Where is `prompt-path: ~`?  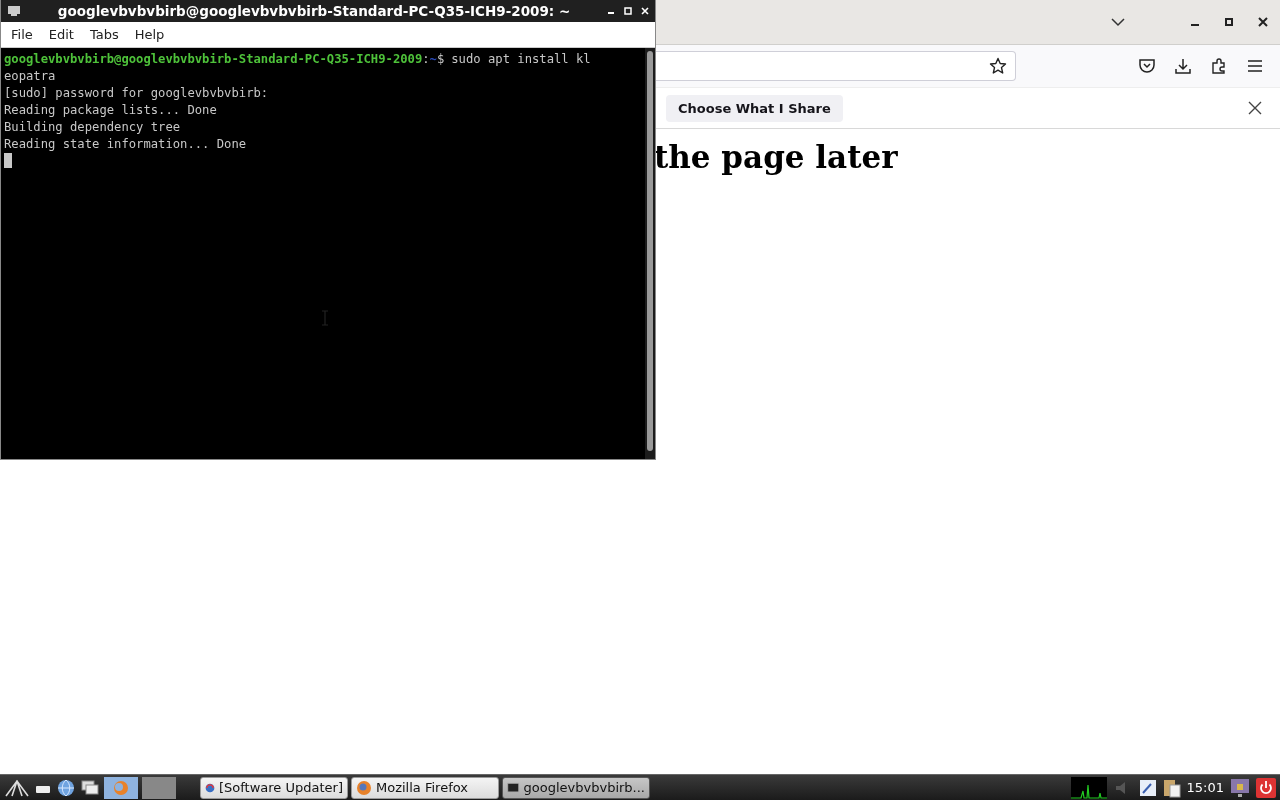 prompt-path: ~ is located at coordinates (433, 59).